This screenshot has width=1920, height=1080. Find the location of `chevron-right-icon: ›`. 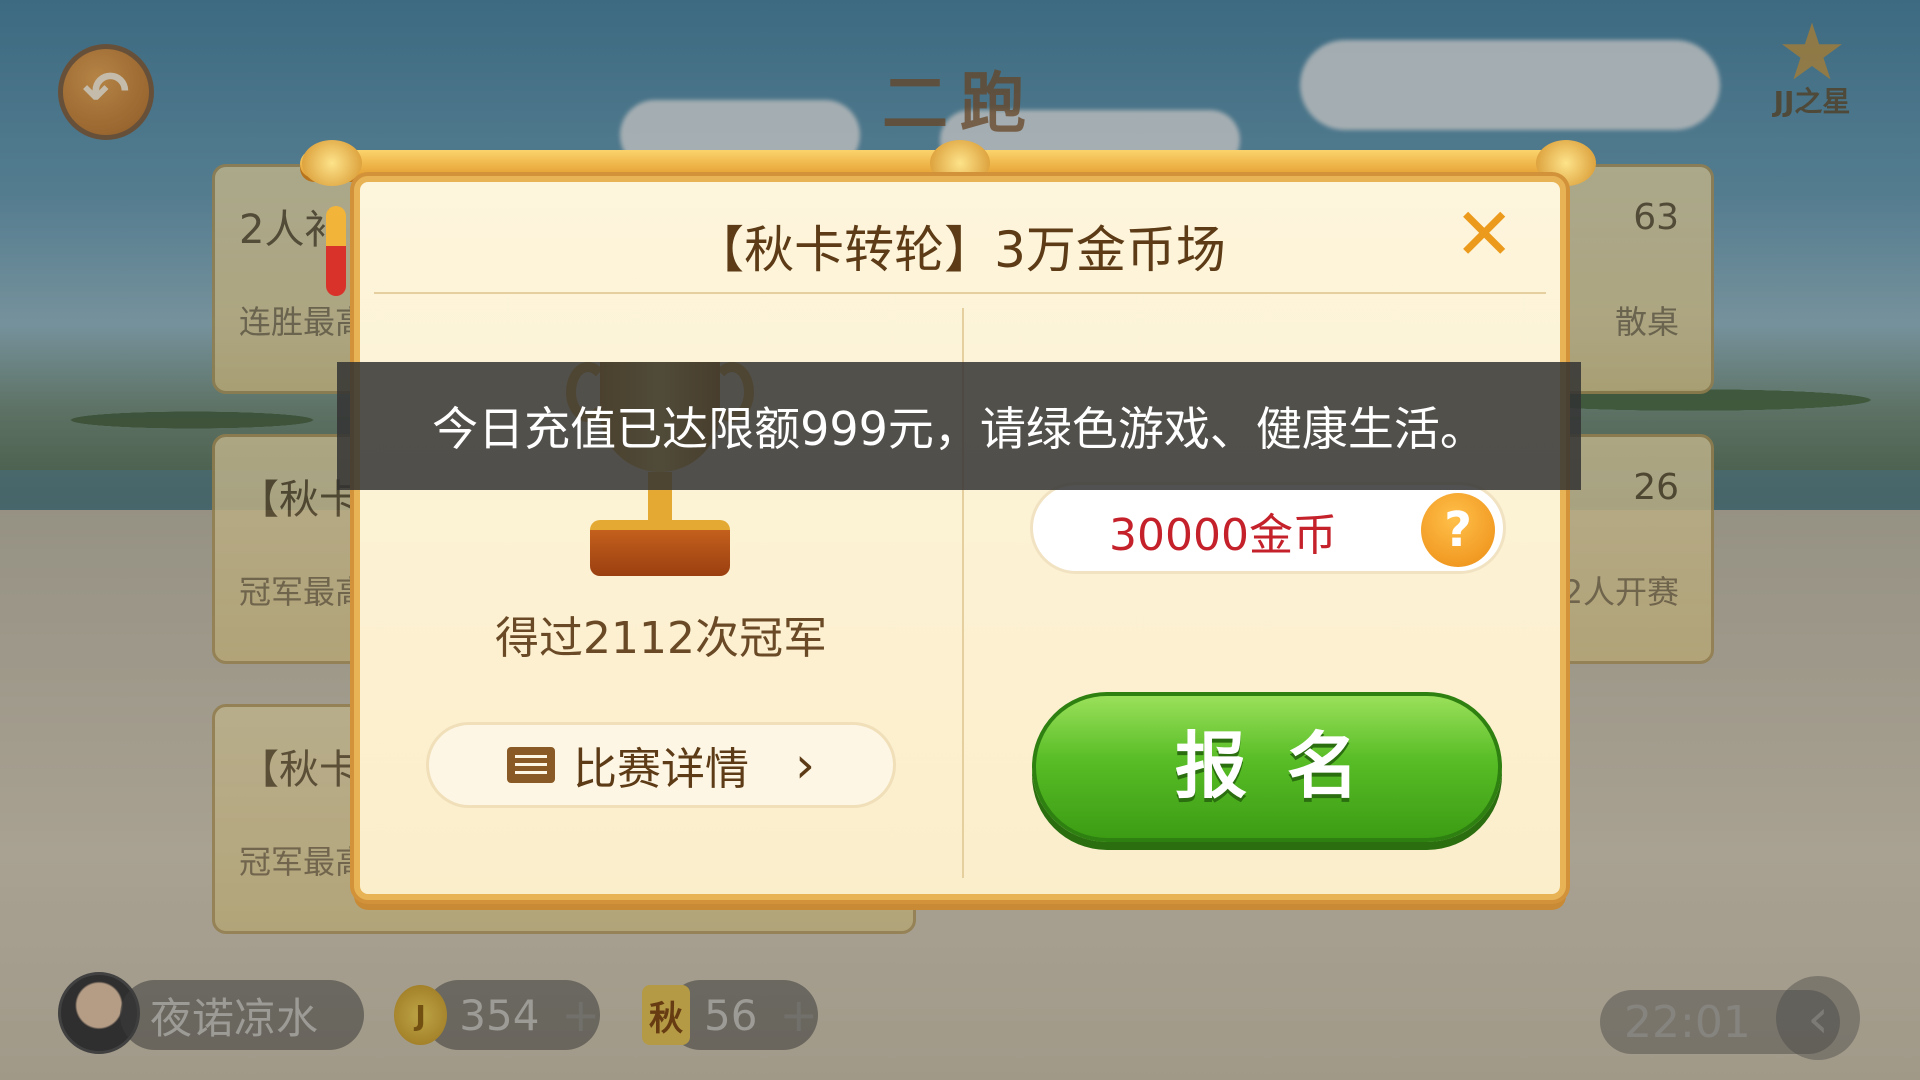

chevron-right-icon: › is located at coordinates (805, 765).